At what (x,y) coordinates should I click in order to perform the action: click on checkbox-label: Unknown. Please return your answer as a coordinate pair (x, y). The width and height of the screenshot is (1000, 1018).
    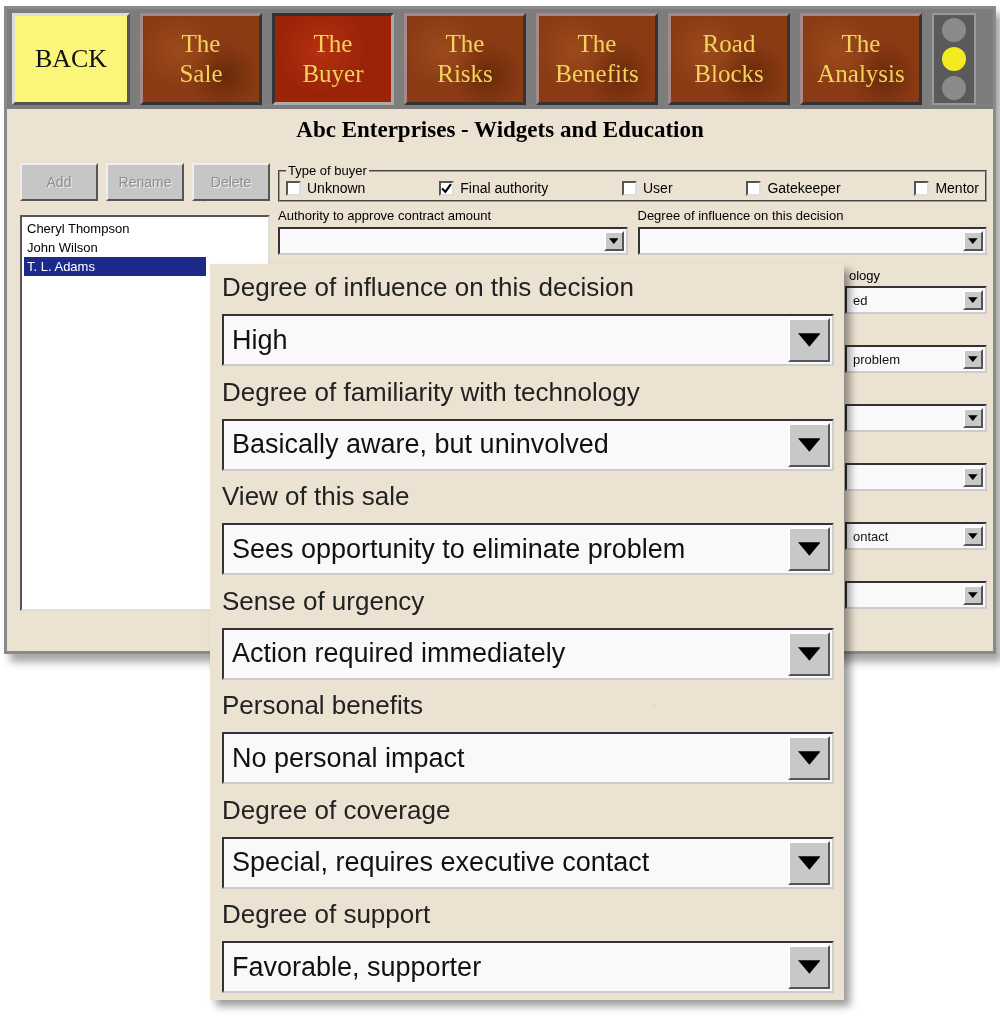
    Looking at the image, I should click on (336, 188).